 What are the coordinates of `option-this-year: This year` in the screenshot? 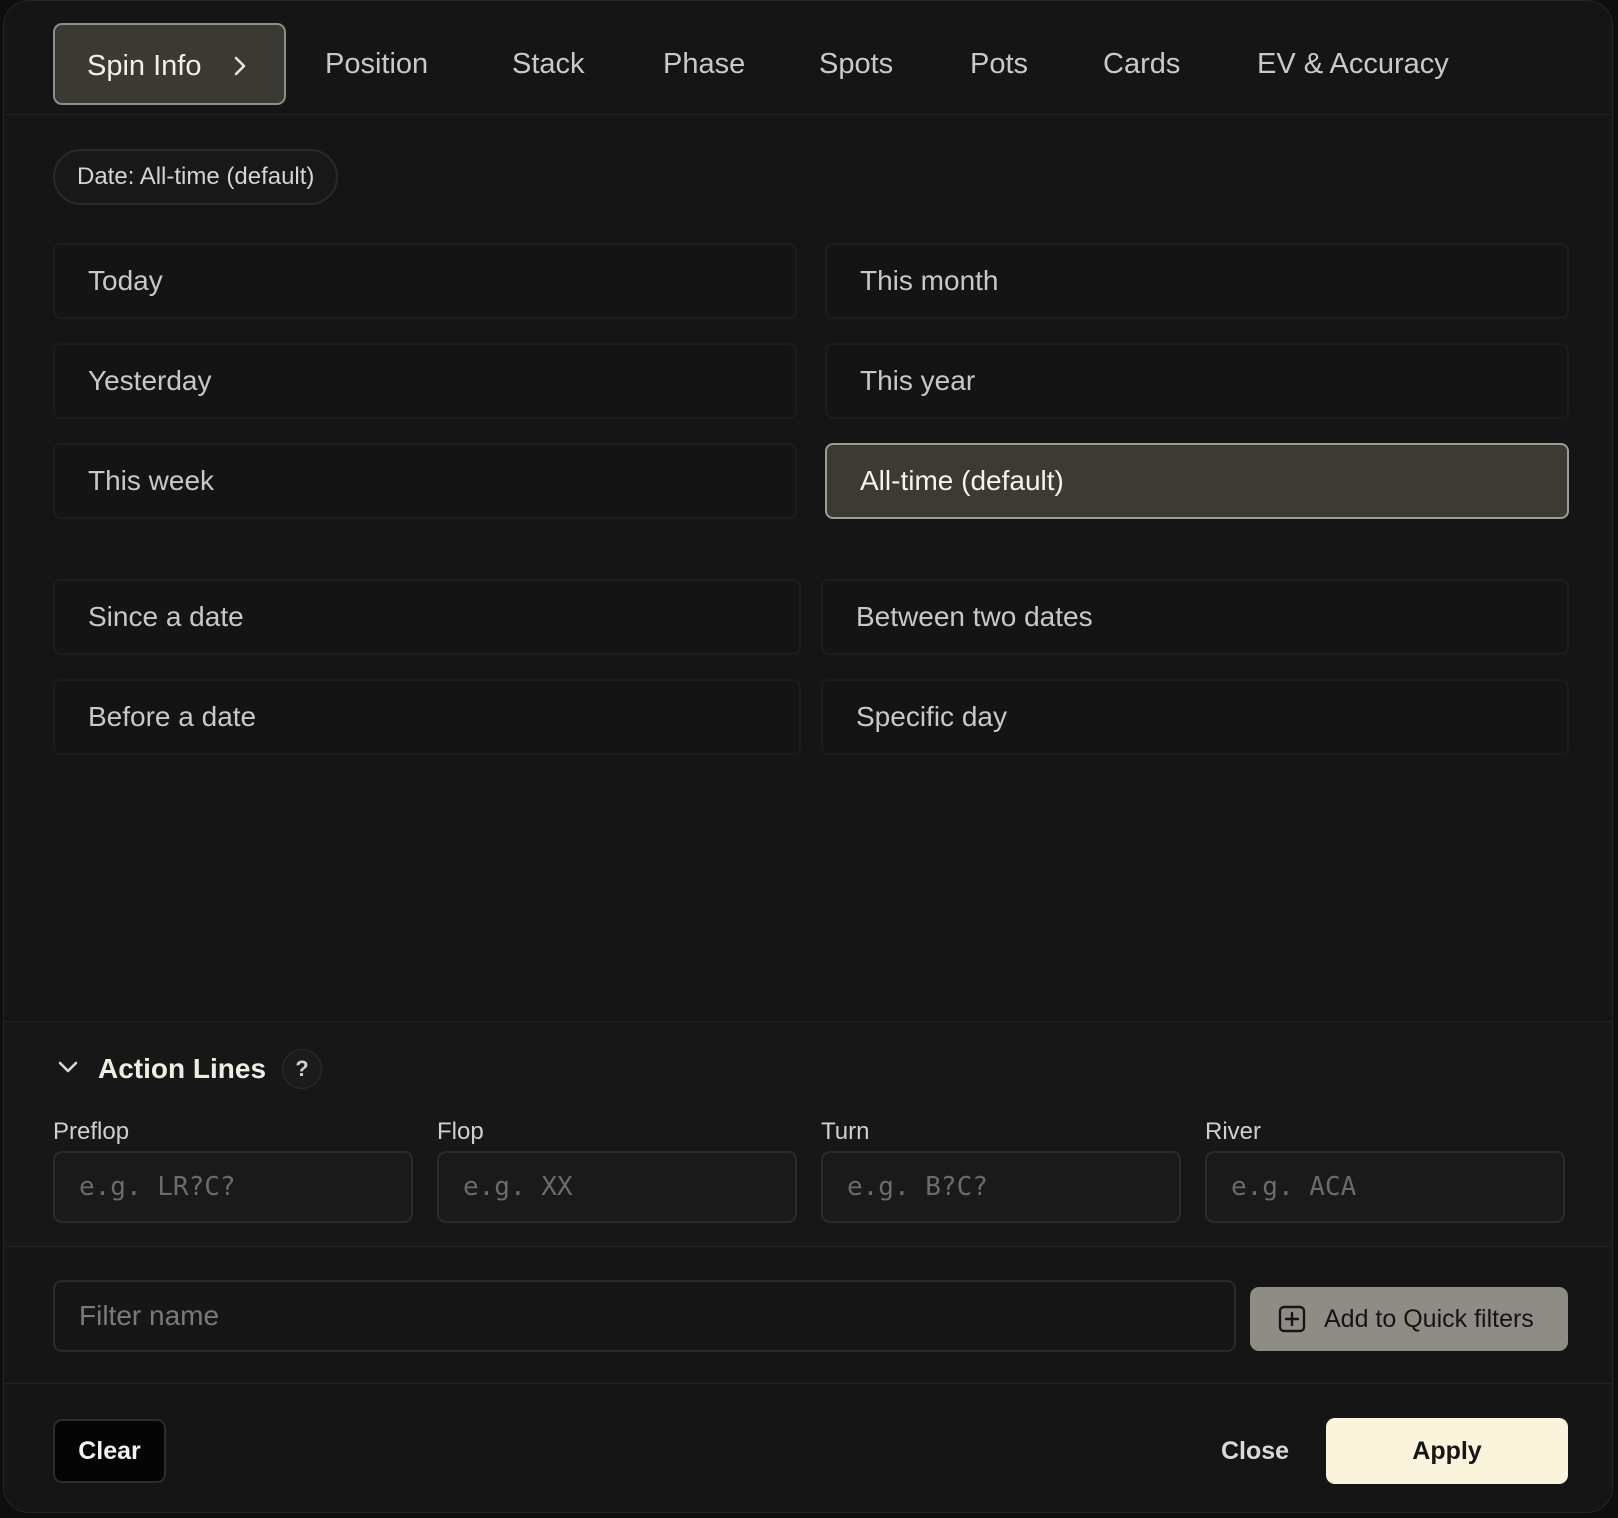 It's located at (1197, 381).